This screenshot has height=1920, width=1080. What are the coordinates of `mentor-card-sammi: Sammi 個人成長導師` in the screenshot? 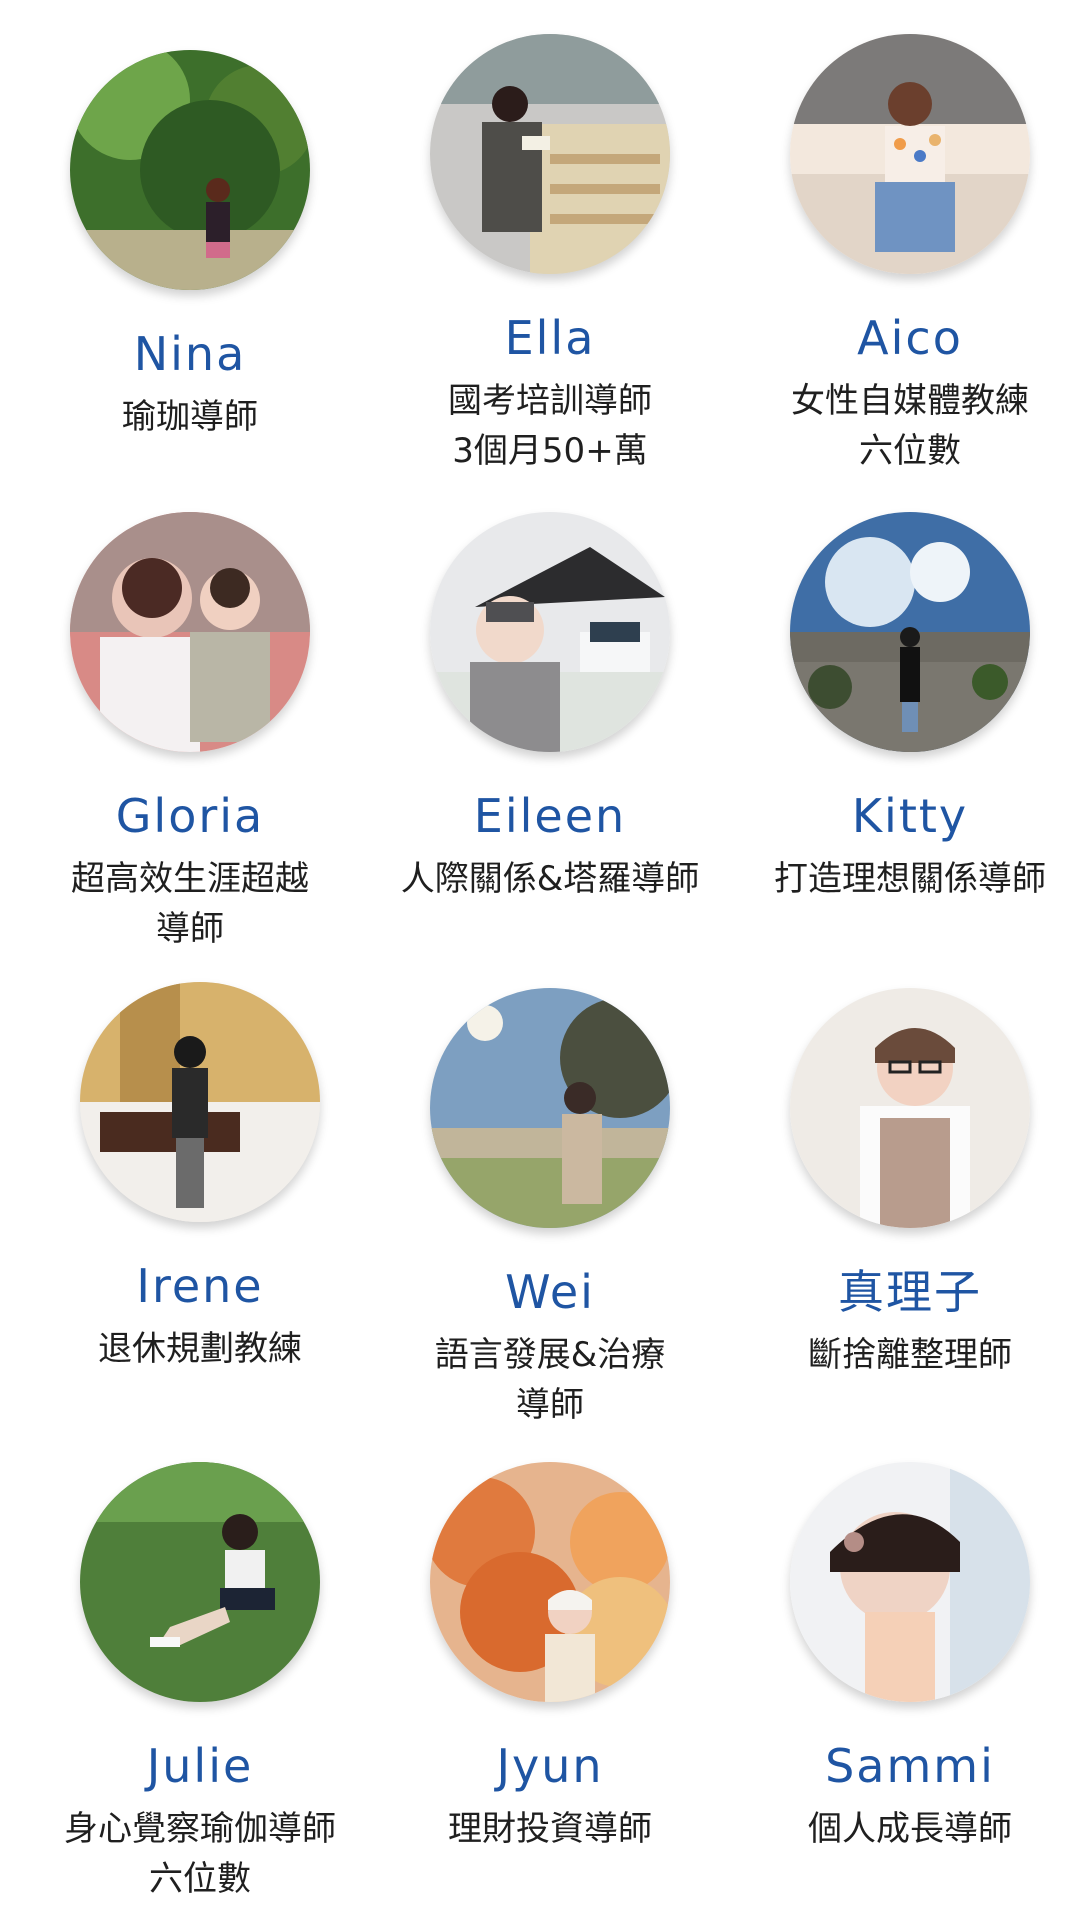 It's located at (905, 1658).